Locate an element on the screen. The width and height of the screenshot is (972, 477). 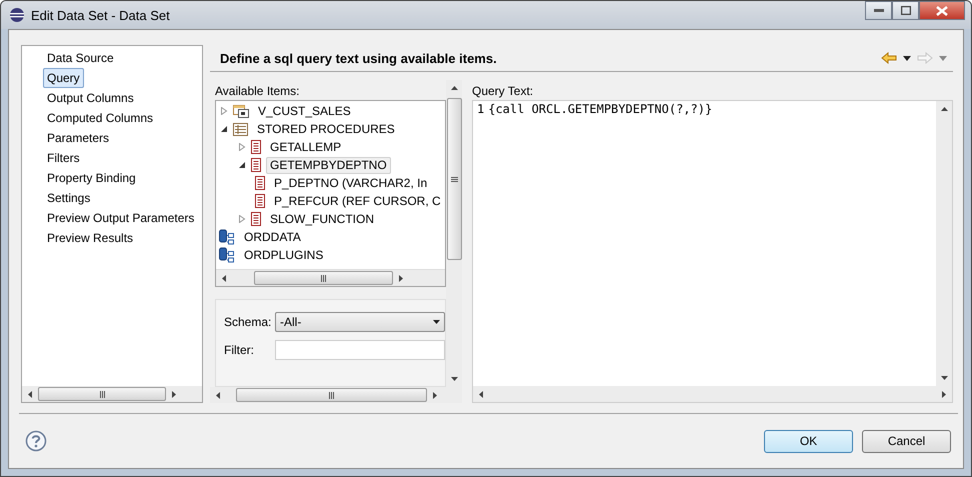
nav-item: Property Binding is located at coordinates (91, 178).